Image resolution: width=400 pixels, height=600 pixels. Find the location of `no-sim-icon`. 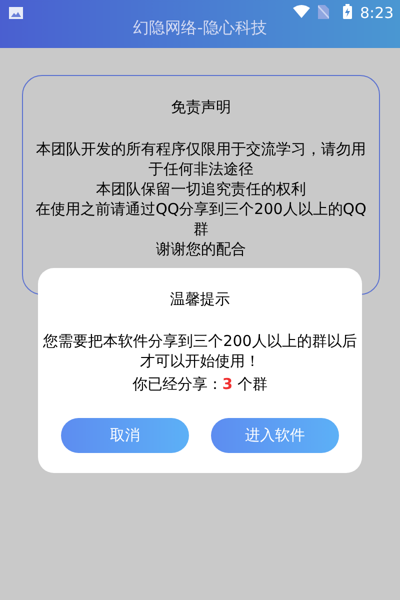

no-sim-icon is located at coordinates (323, 12).